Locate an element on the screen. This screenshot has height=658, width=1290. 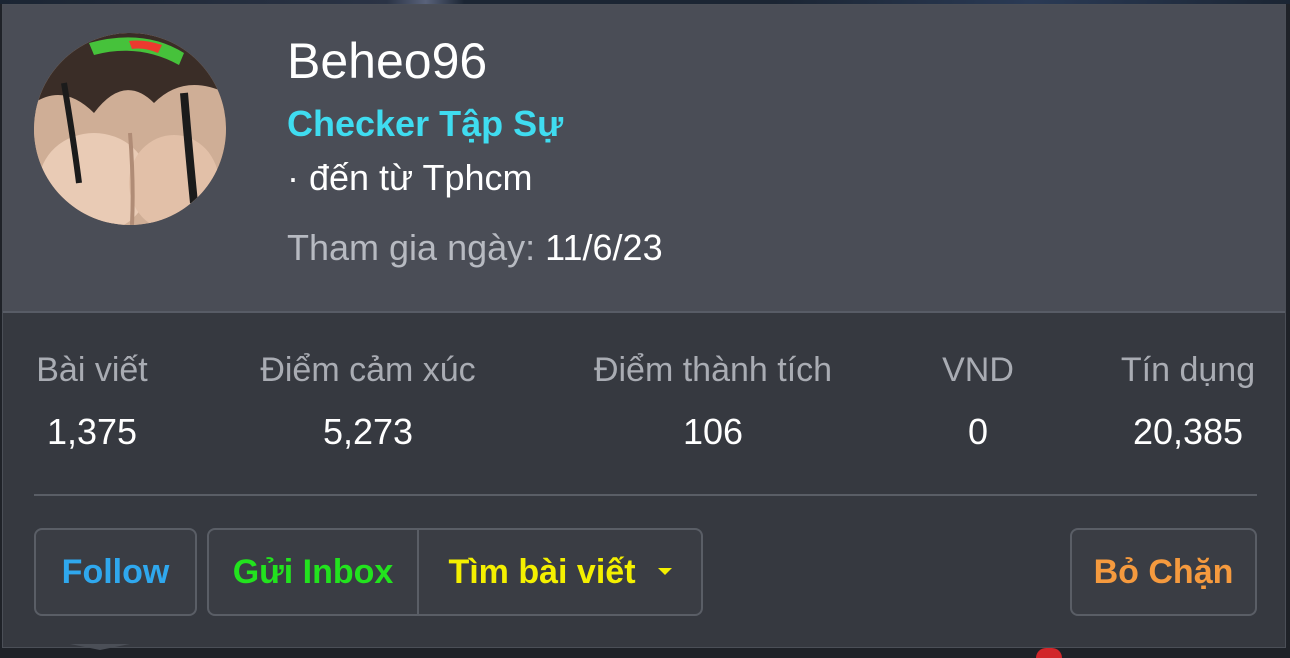
join-date: Tham gia ngày: 11/6/23 is located at coordinates (475, 248).